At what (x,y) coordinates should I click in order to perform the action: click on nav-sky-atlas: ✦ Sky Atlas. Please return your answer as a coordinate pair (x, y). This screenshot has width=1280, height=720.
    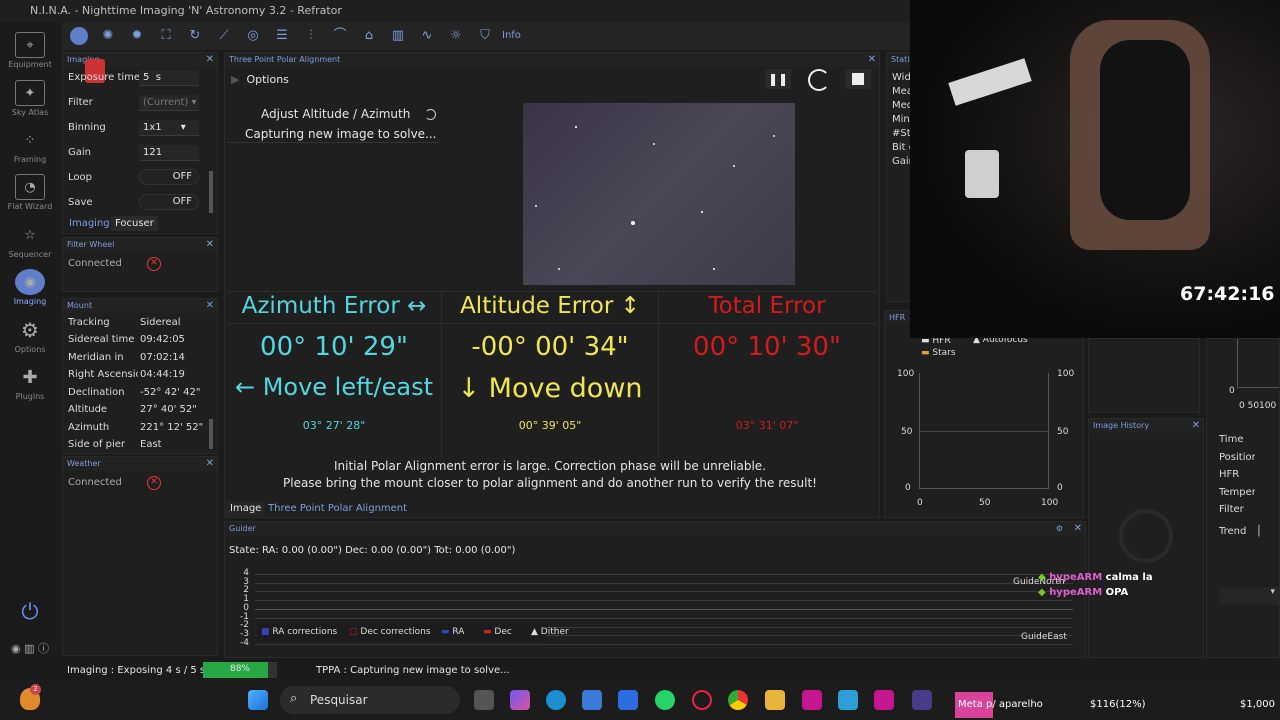
    Looking at the image, I should click on (30, 98).